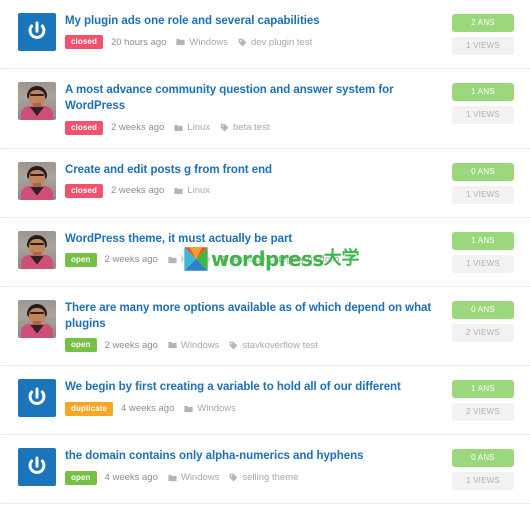  What do you see at coordinates (483, 309) in the screenshot?
I see `answers-badge: 0 ANS` at bounding box center [483, 309].